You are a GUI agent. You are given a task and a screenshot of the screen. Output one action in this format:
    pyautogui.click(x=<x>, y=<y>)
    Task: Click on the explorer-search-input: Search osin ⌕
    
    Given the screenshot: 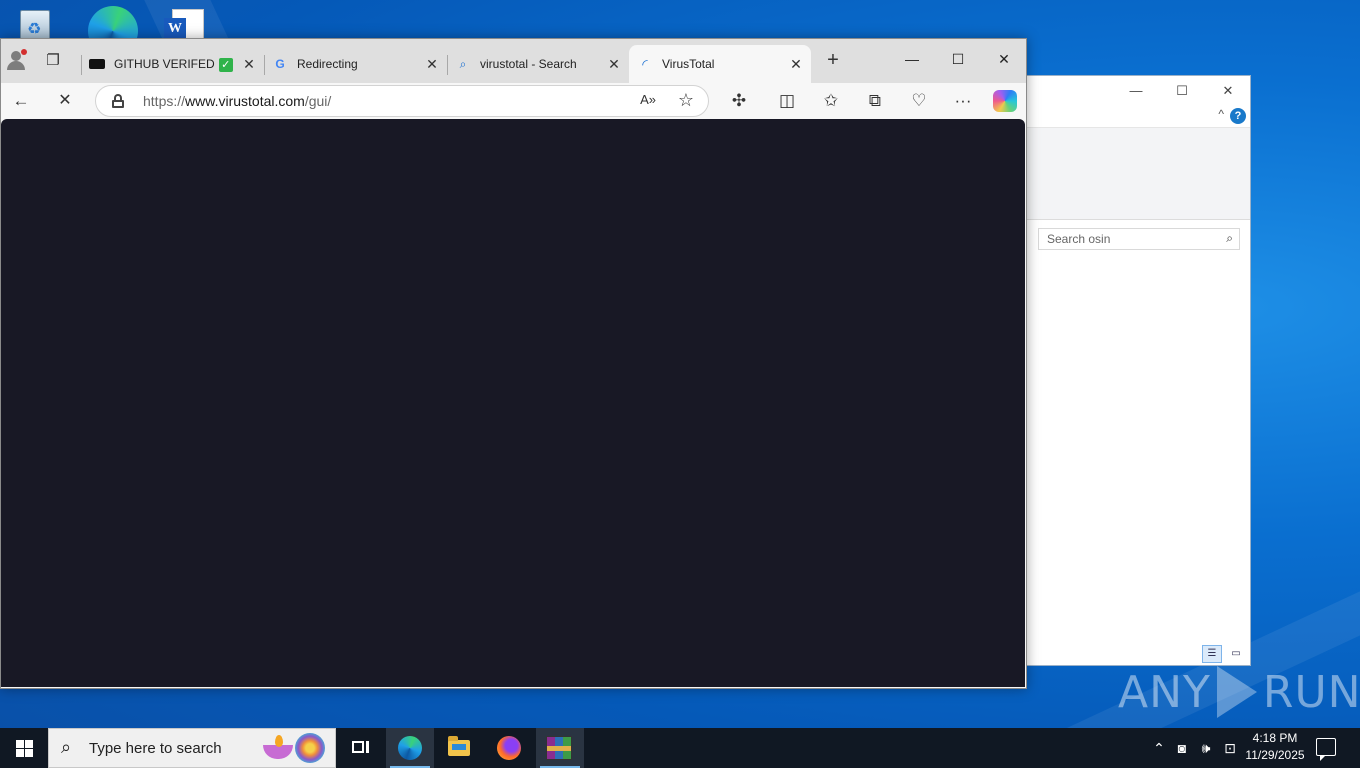 What is the action you would take?
    pyautogui.click(x=1139, y=239)
    